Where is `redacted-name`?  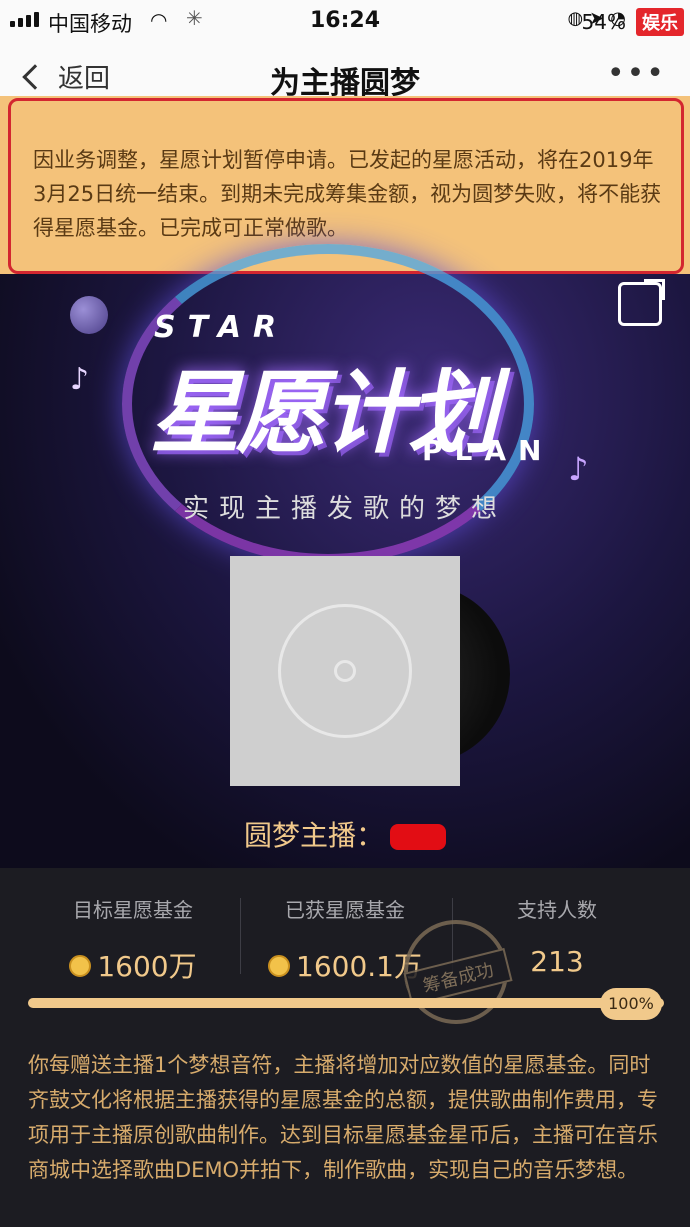
redacted-name is located at coordinates (418, 837).